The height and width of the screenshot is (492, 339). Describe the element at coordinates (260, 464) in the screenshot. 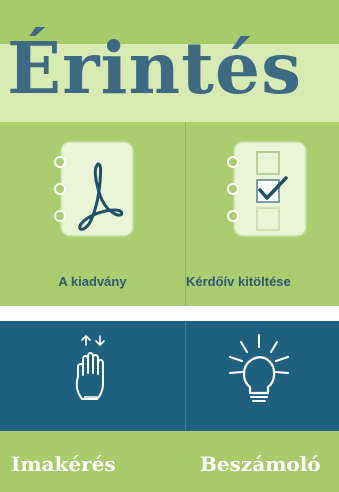

I see `tile-report-label: Beszámoló` at that location.